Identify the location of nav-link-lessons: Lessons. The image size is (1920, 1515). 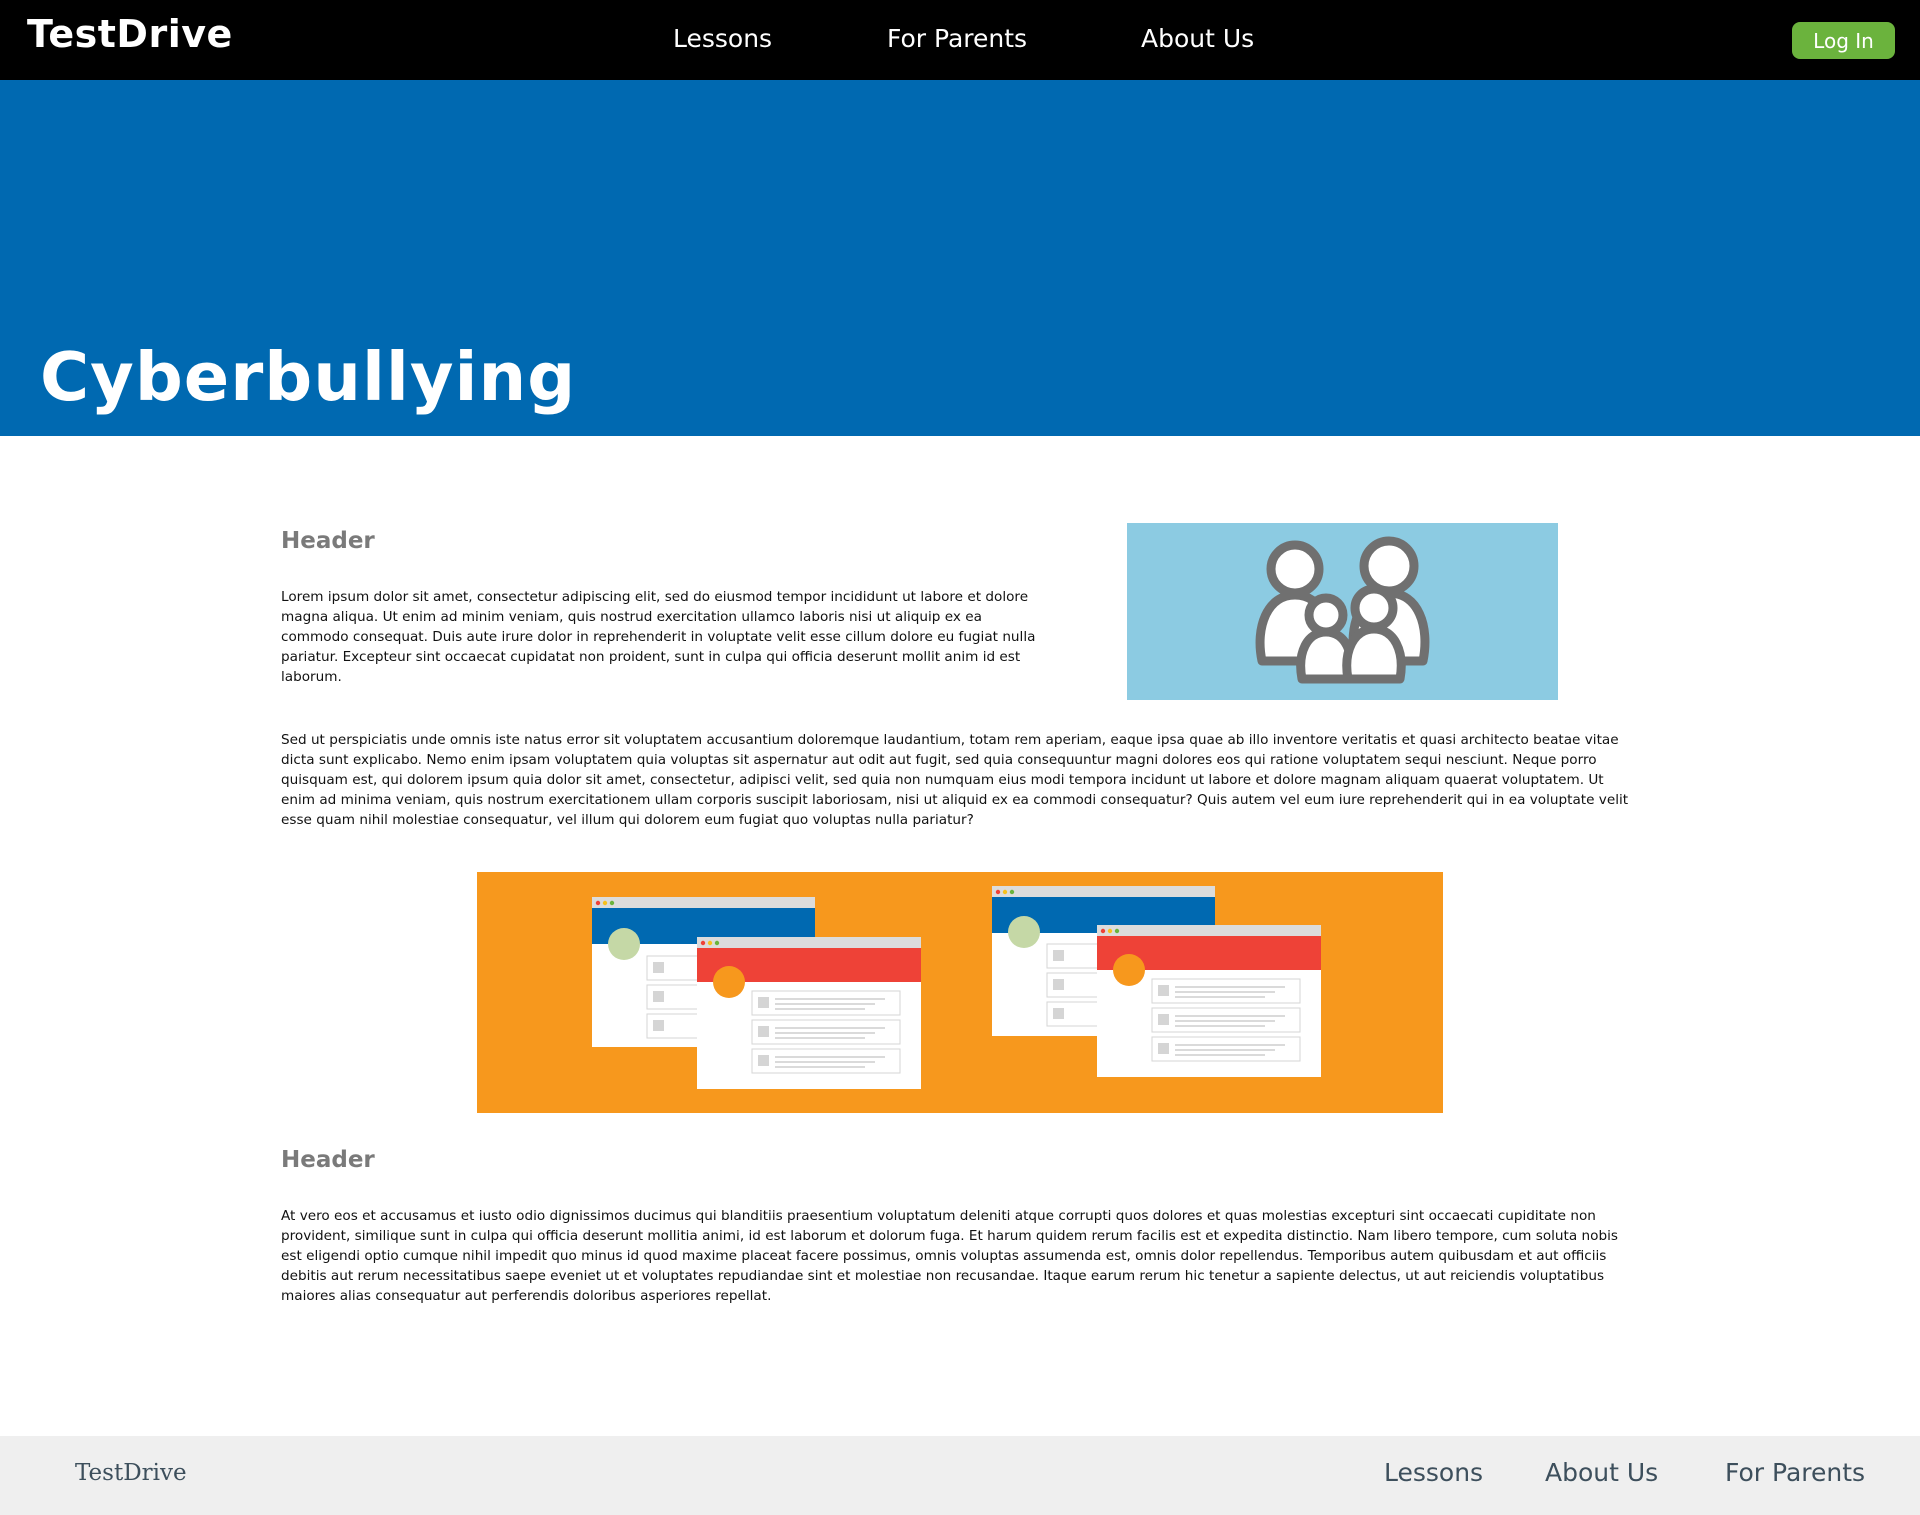
(722, 38).